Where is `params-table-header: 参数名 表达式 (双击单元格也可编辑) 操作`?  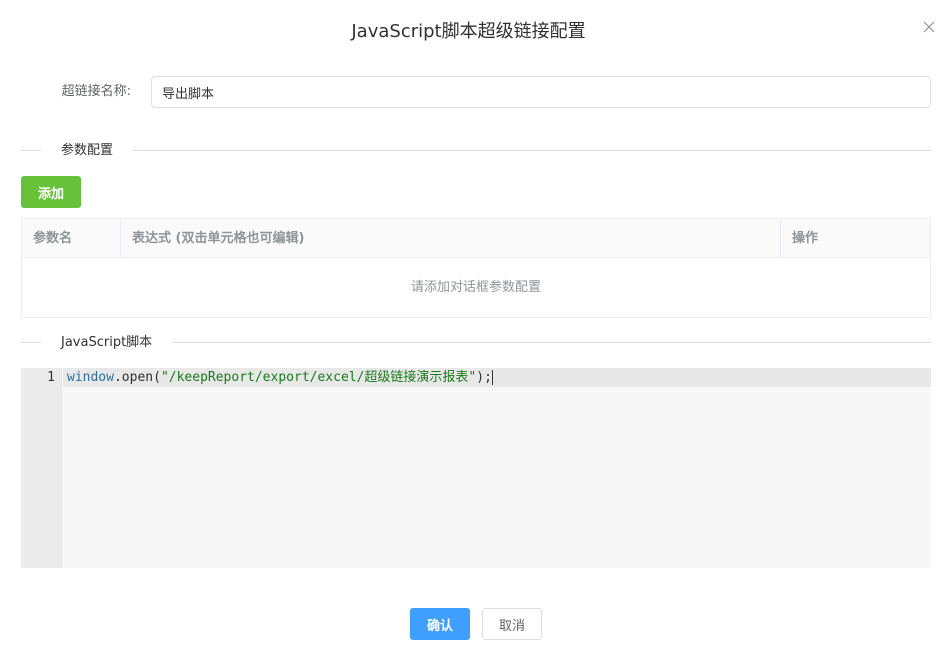
params-table-header: 参数名 表达式 (双击单元格也可编辑) 操作 is located at coordinates (476, 238).